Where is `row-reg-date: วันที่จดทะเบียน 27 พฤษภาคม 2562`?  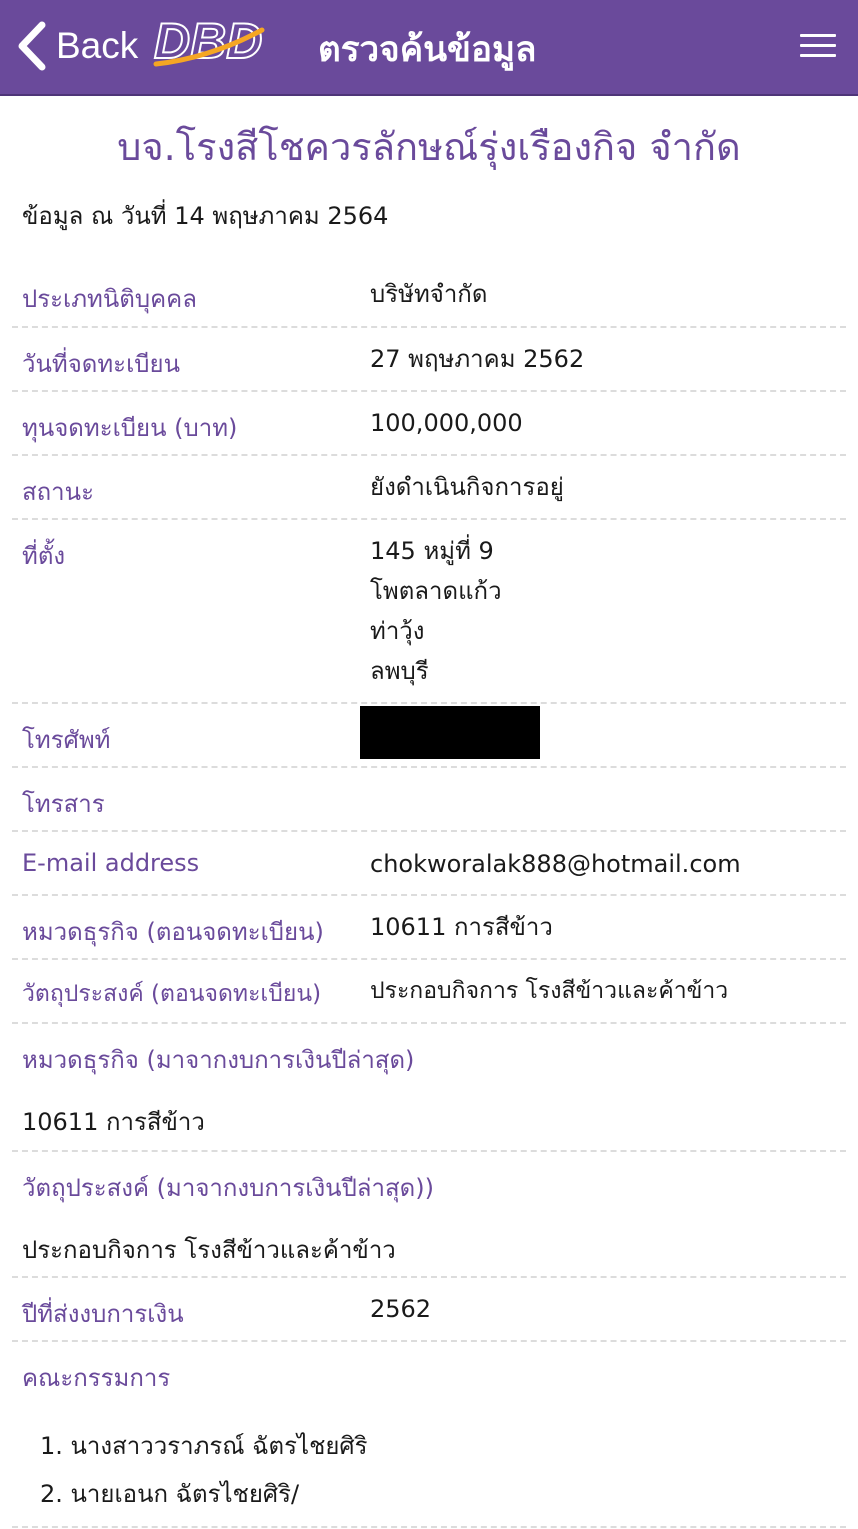 row-reg-date: วันที่จดทะเบียน 27 พฤษภาคม 2562 is located at coordinates (429, 360).